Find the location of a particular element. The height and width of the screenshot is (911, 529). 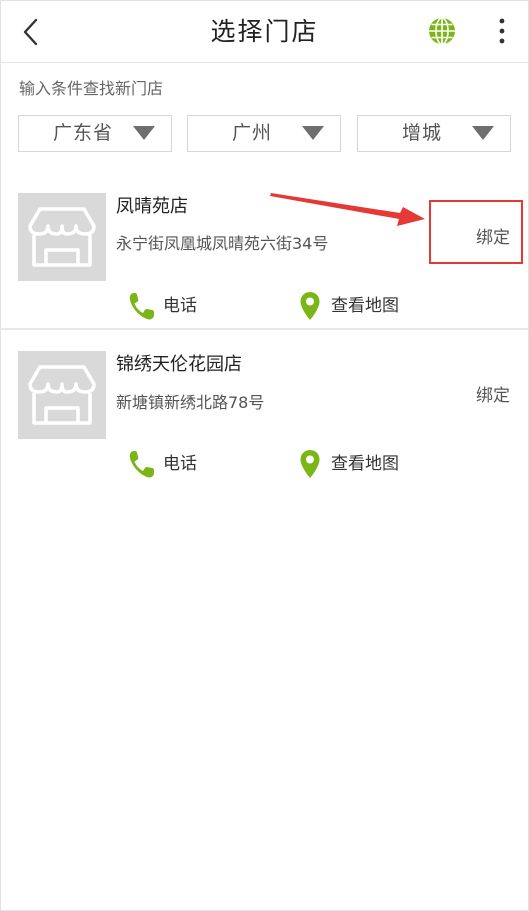

globe-button is located at coordinates (442, 31).